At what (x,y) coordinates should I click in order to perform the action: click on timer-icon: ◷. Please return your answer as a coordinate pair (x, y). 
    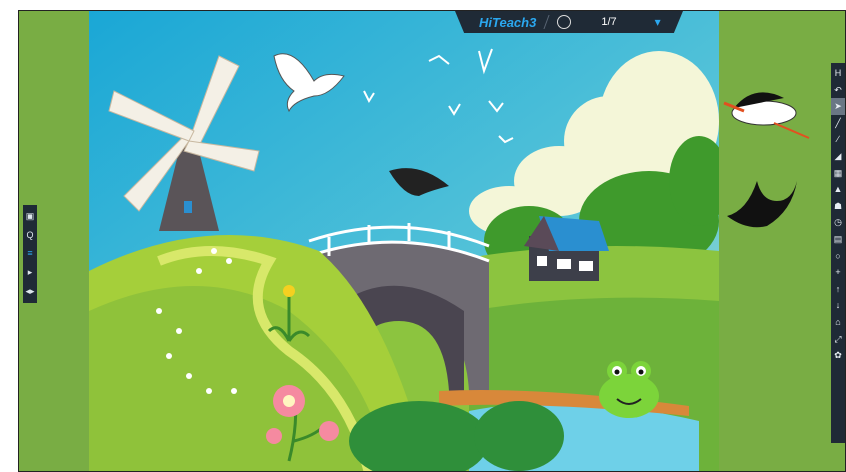
    Looking at the image, I should click on (838, 222).